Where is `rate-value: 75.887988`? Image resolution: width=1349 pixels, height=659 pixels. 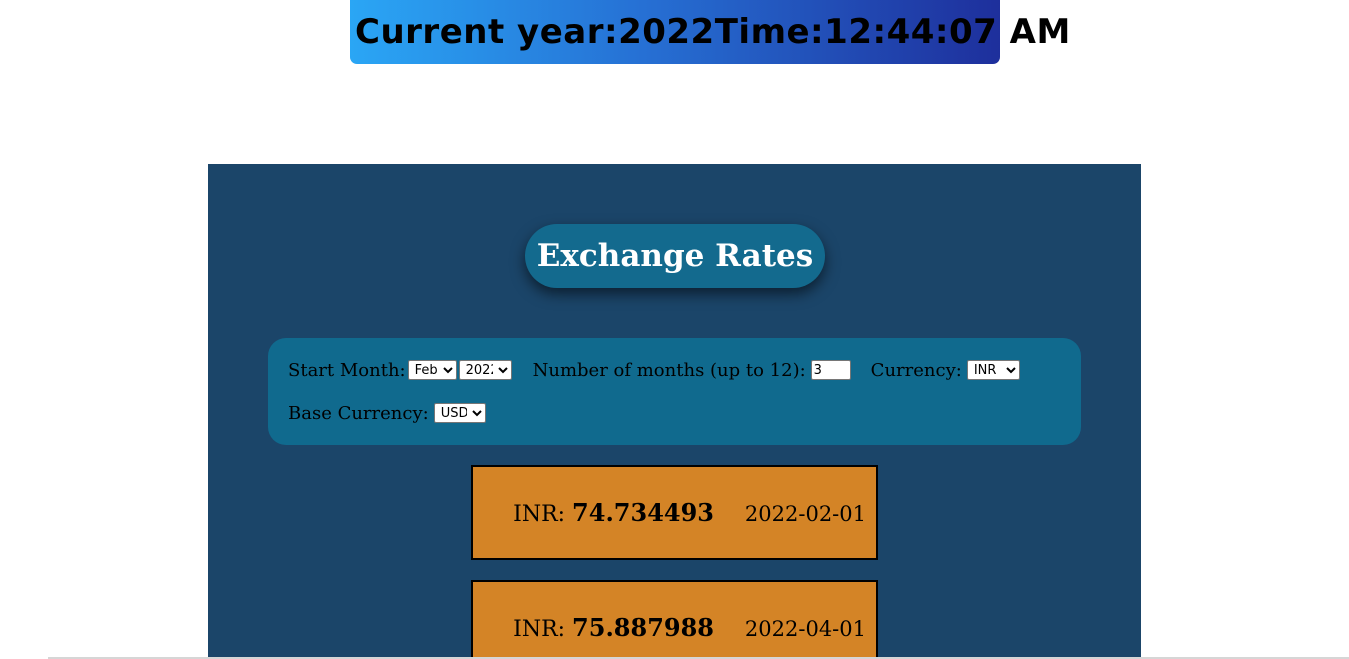 rate-value: 75.887988 is located at coordinates (643, 627).